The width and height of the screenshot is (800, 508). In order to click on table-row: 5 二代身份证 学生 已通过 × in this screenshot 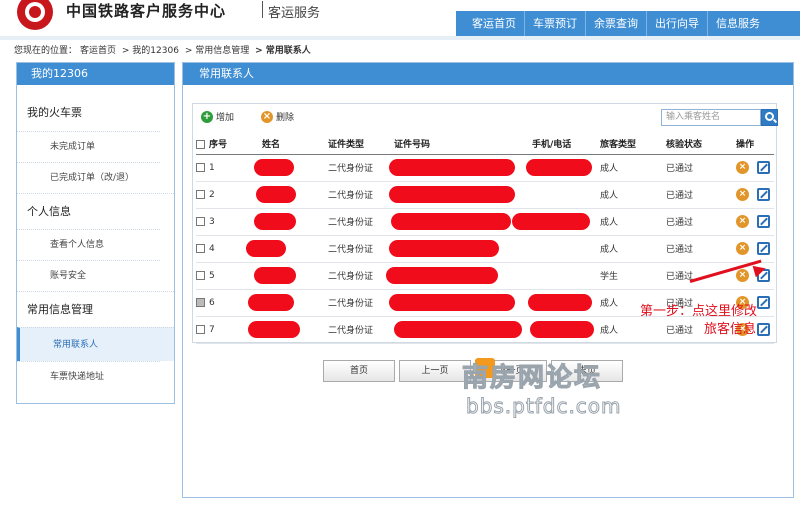, I will do `click(485, 276)`.